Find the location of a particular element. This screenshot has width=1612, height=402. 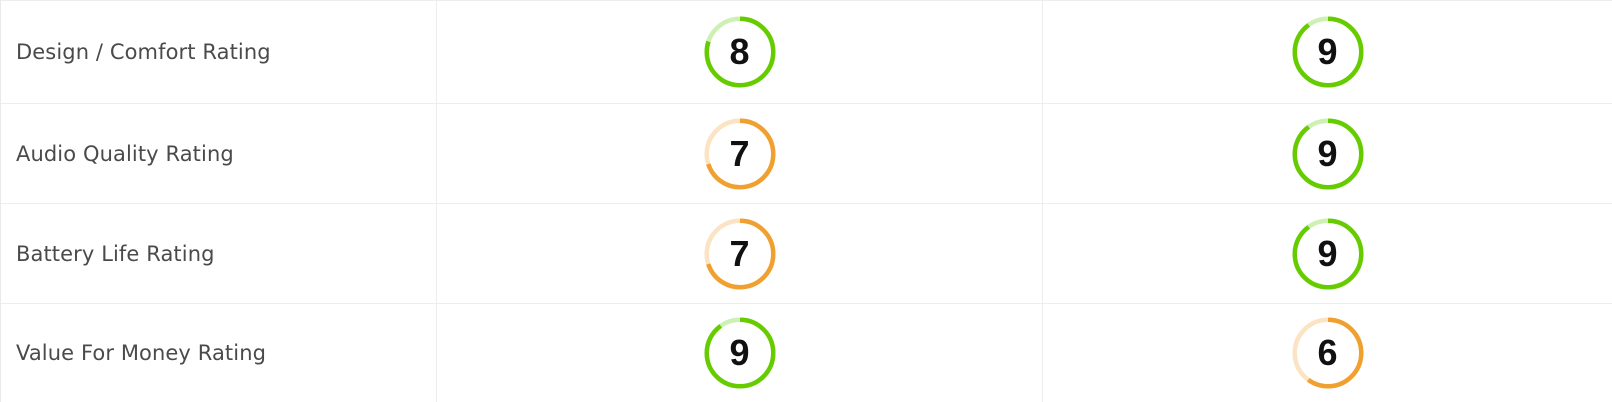

product-2-score-cell: 6 is located at coordinates (1327, 353).